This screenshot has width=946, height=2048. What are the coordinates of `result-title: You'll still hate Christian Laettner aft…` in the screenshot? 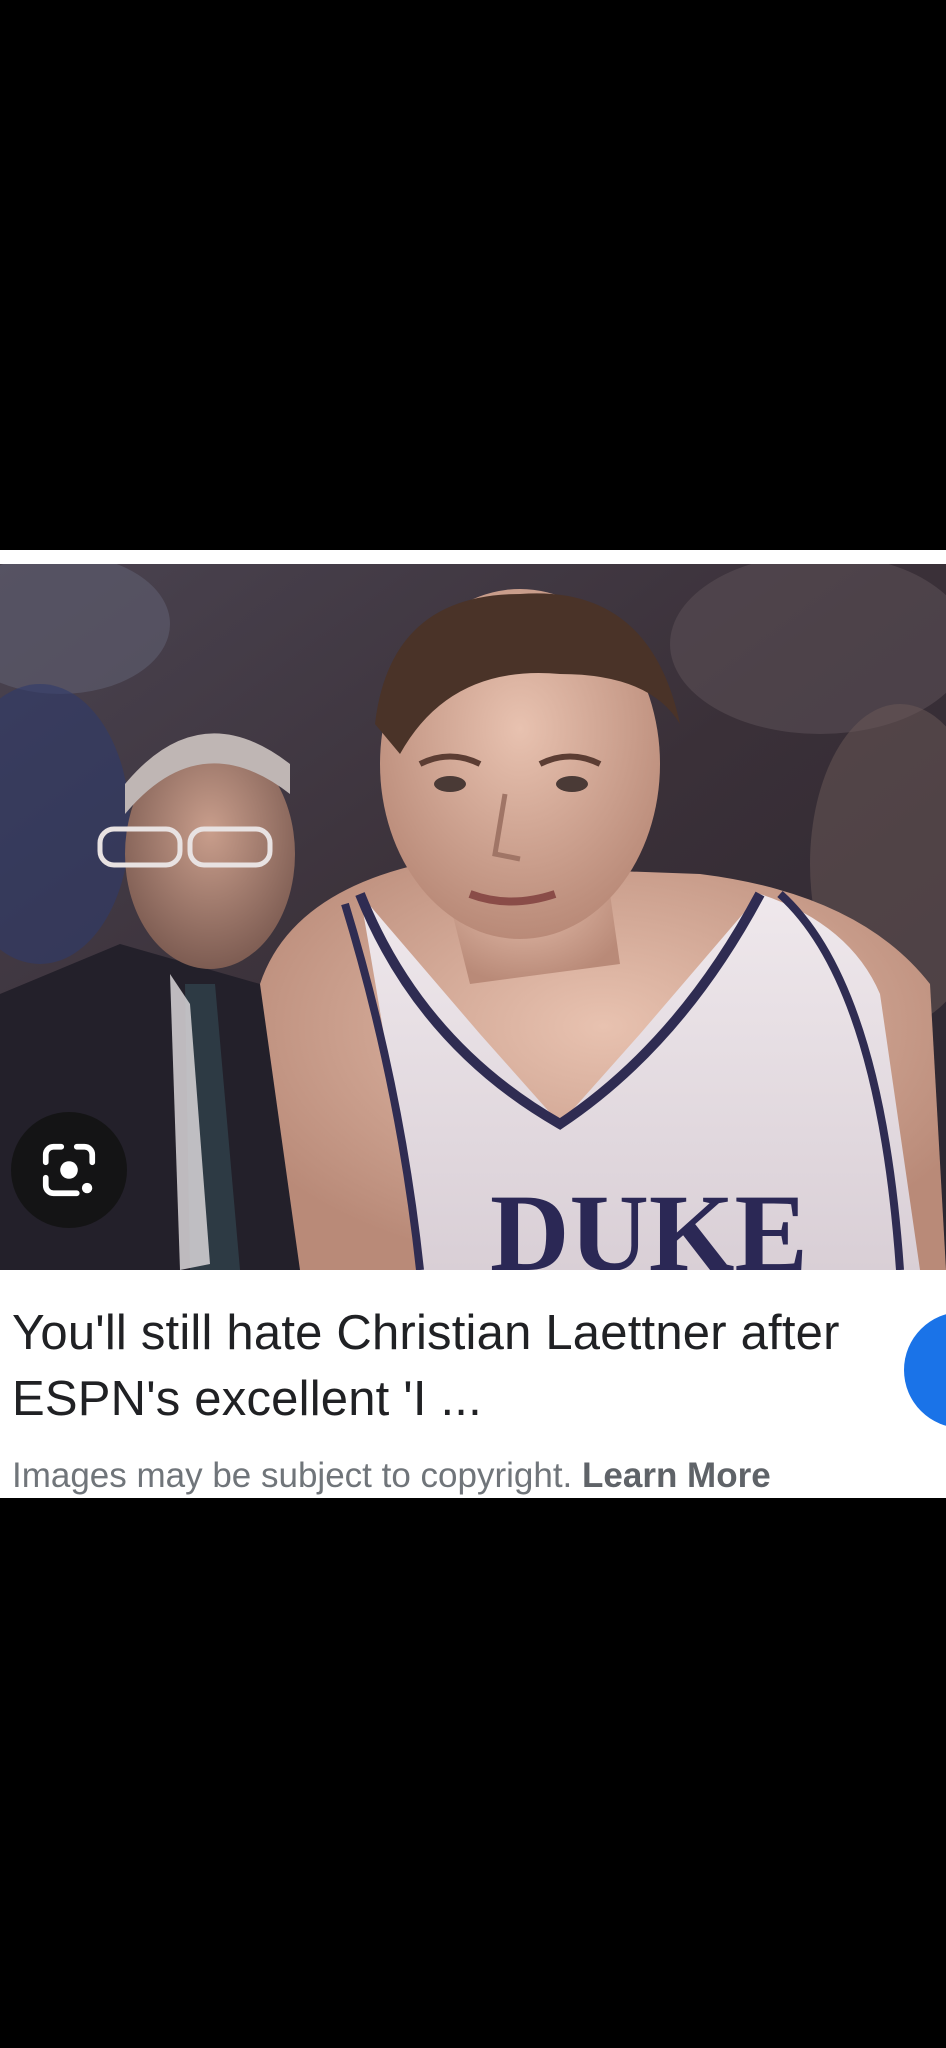 It's located at (442, 1366).